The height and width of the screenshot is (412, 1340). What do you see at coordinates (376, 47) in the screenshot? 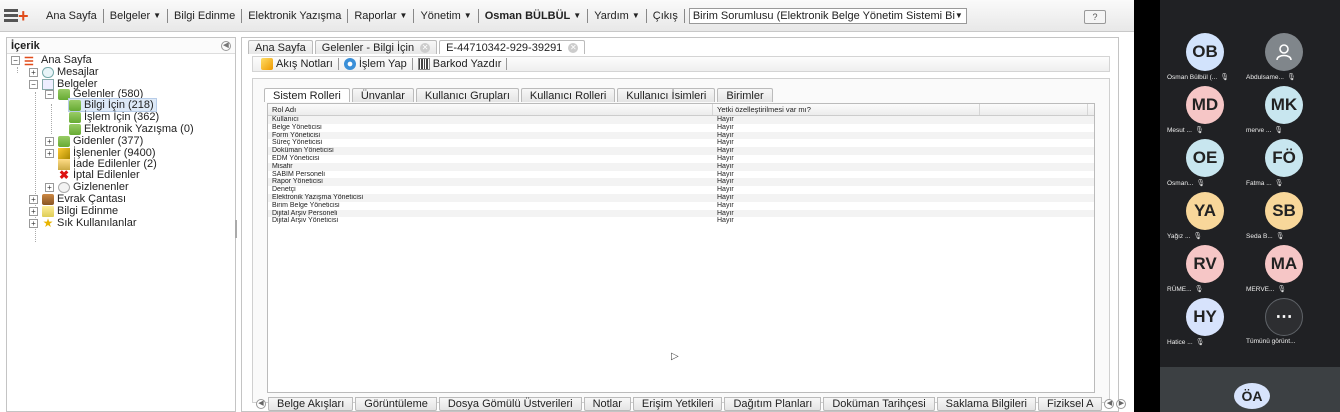
I see `tab-incoming-info: Gelenler - Bilgi İçin ✕` at bounding box center [376, 47].